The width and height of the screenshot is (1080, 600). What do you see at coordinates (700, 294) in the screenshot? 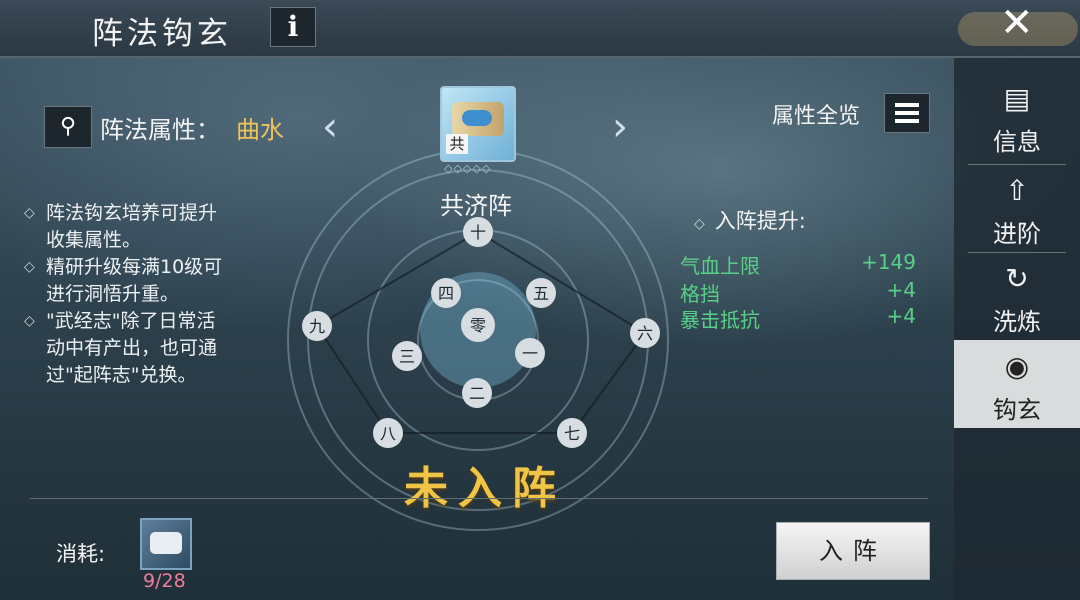
I see `bonus-name: 格挡` at bounding box center [700, 294].